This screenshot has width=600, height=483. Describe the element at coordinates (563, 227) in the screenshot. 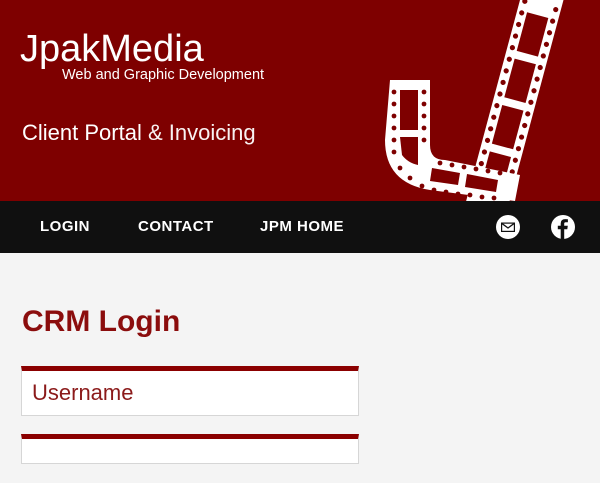

I see `facebook-icon` at that location.